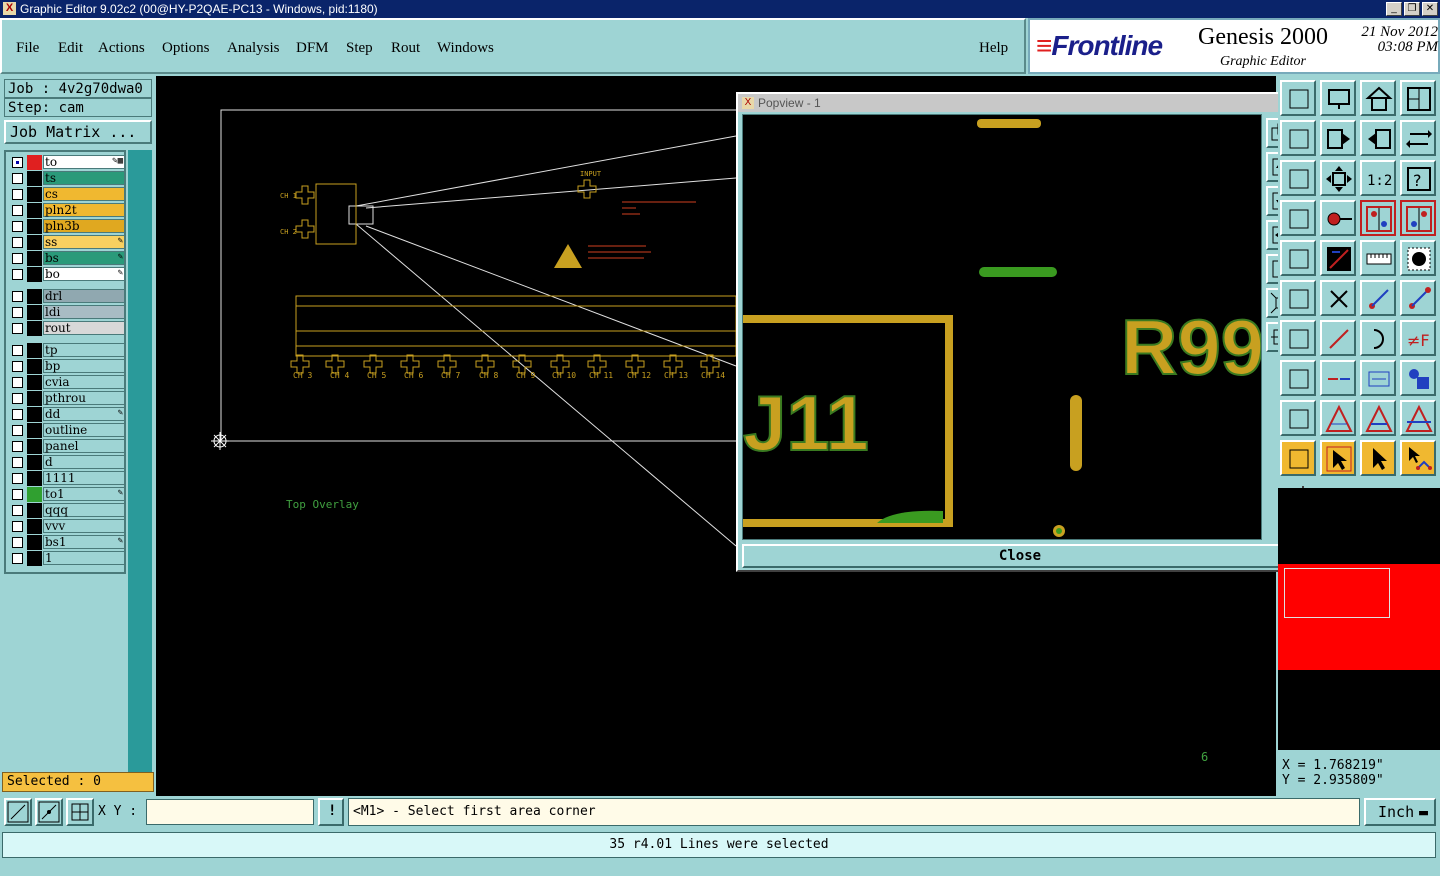  I want to click on tool-arc-button, so click(1378, 338).